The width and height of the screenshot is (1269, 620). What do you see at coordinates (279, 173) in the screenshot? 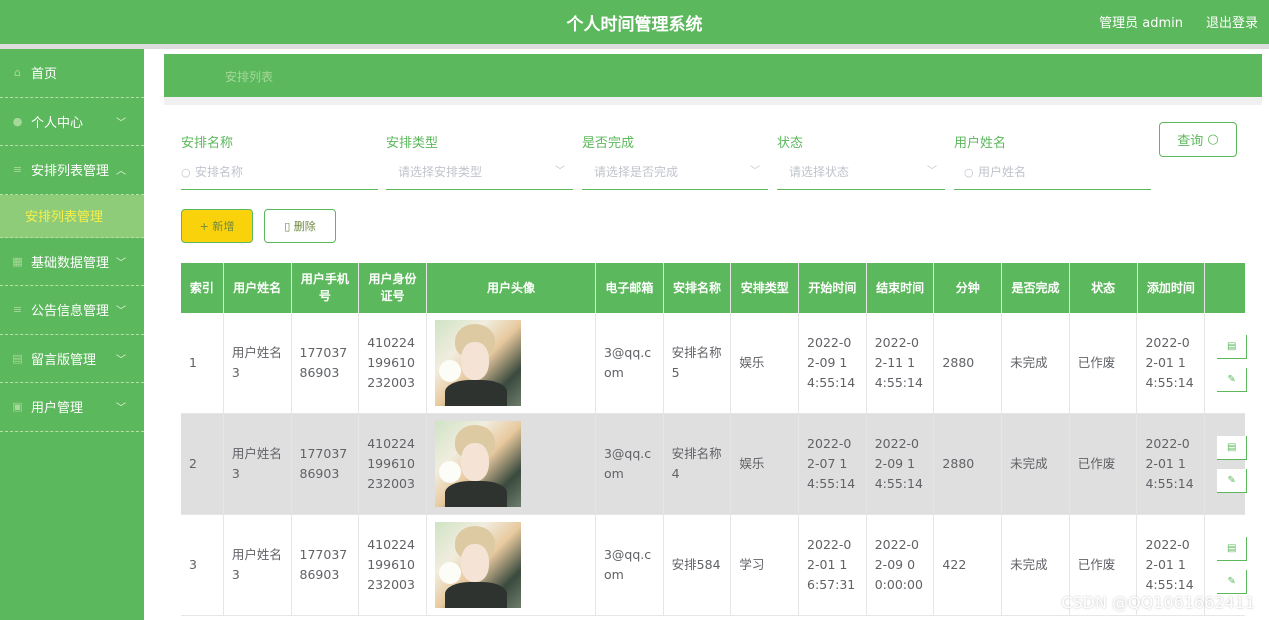
I see `plan-name-input: ○ 安排名称` at bounding box center [279, 173].